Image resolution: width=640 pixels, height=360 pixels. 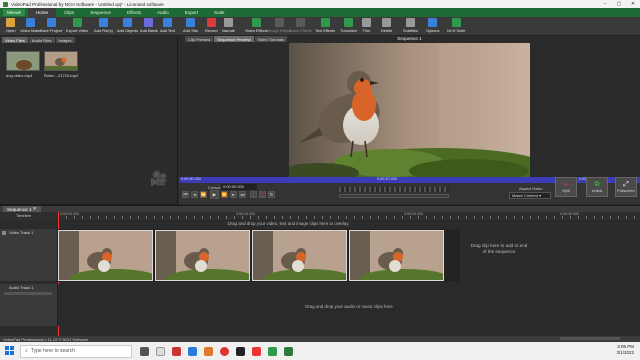 I want to click on rewind-icon: ⏪, so click(x=203, y=194).